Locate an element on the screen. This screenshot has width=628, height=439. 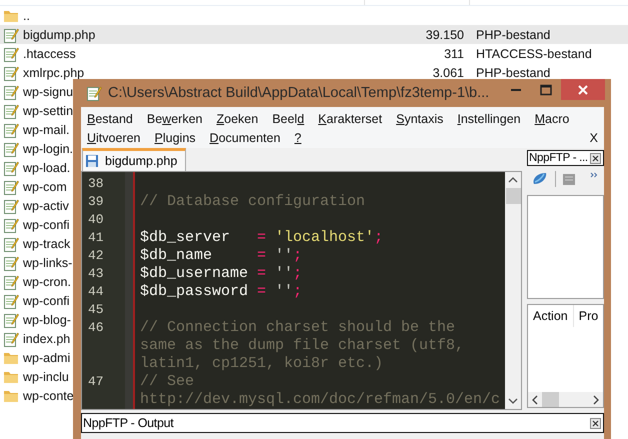
menu-item: Syntaxis is located at coordinates (420, 119).